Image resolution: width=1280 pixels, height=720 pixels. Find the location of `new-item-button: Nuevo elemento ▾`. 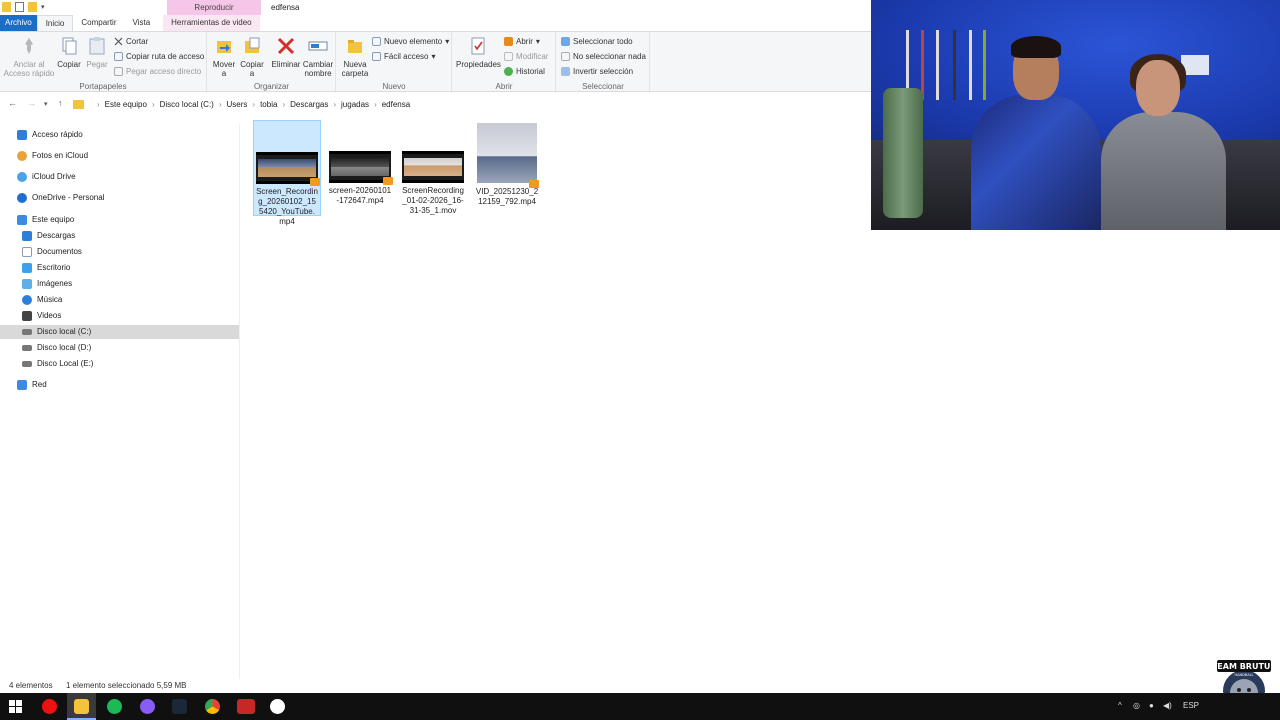

new-item-button: Nuevo elemento ▾ is located at coordinates (410, 41).